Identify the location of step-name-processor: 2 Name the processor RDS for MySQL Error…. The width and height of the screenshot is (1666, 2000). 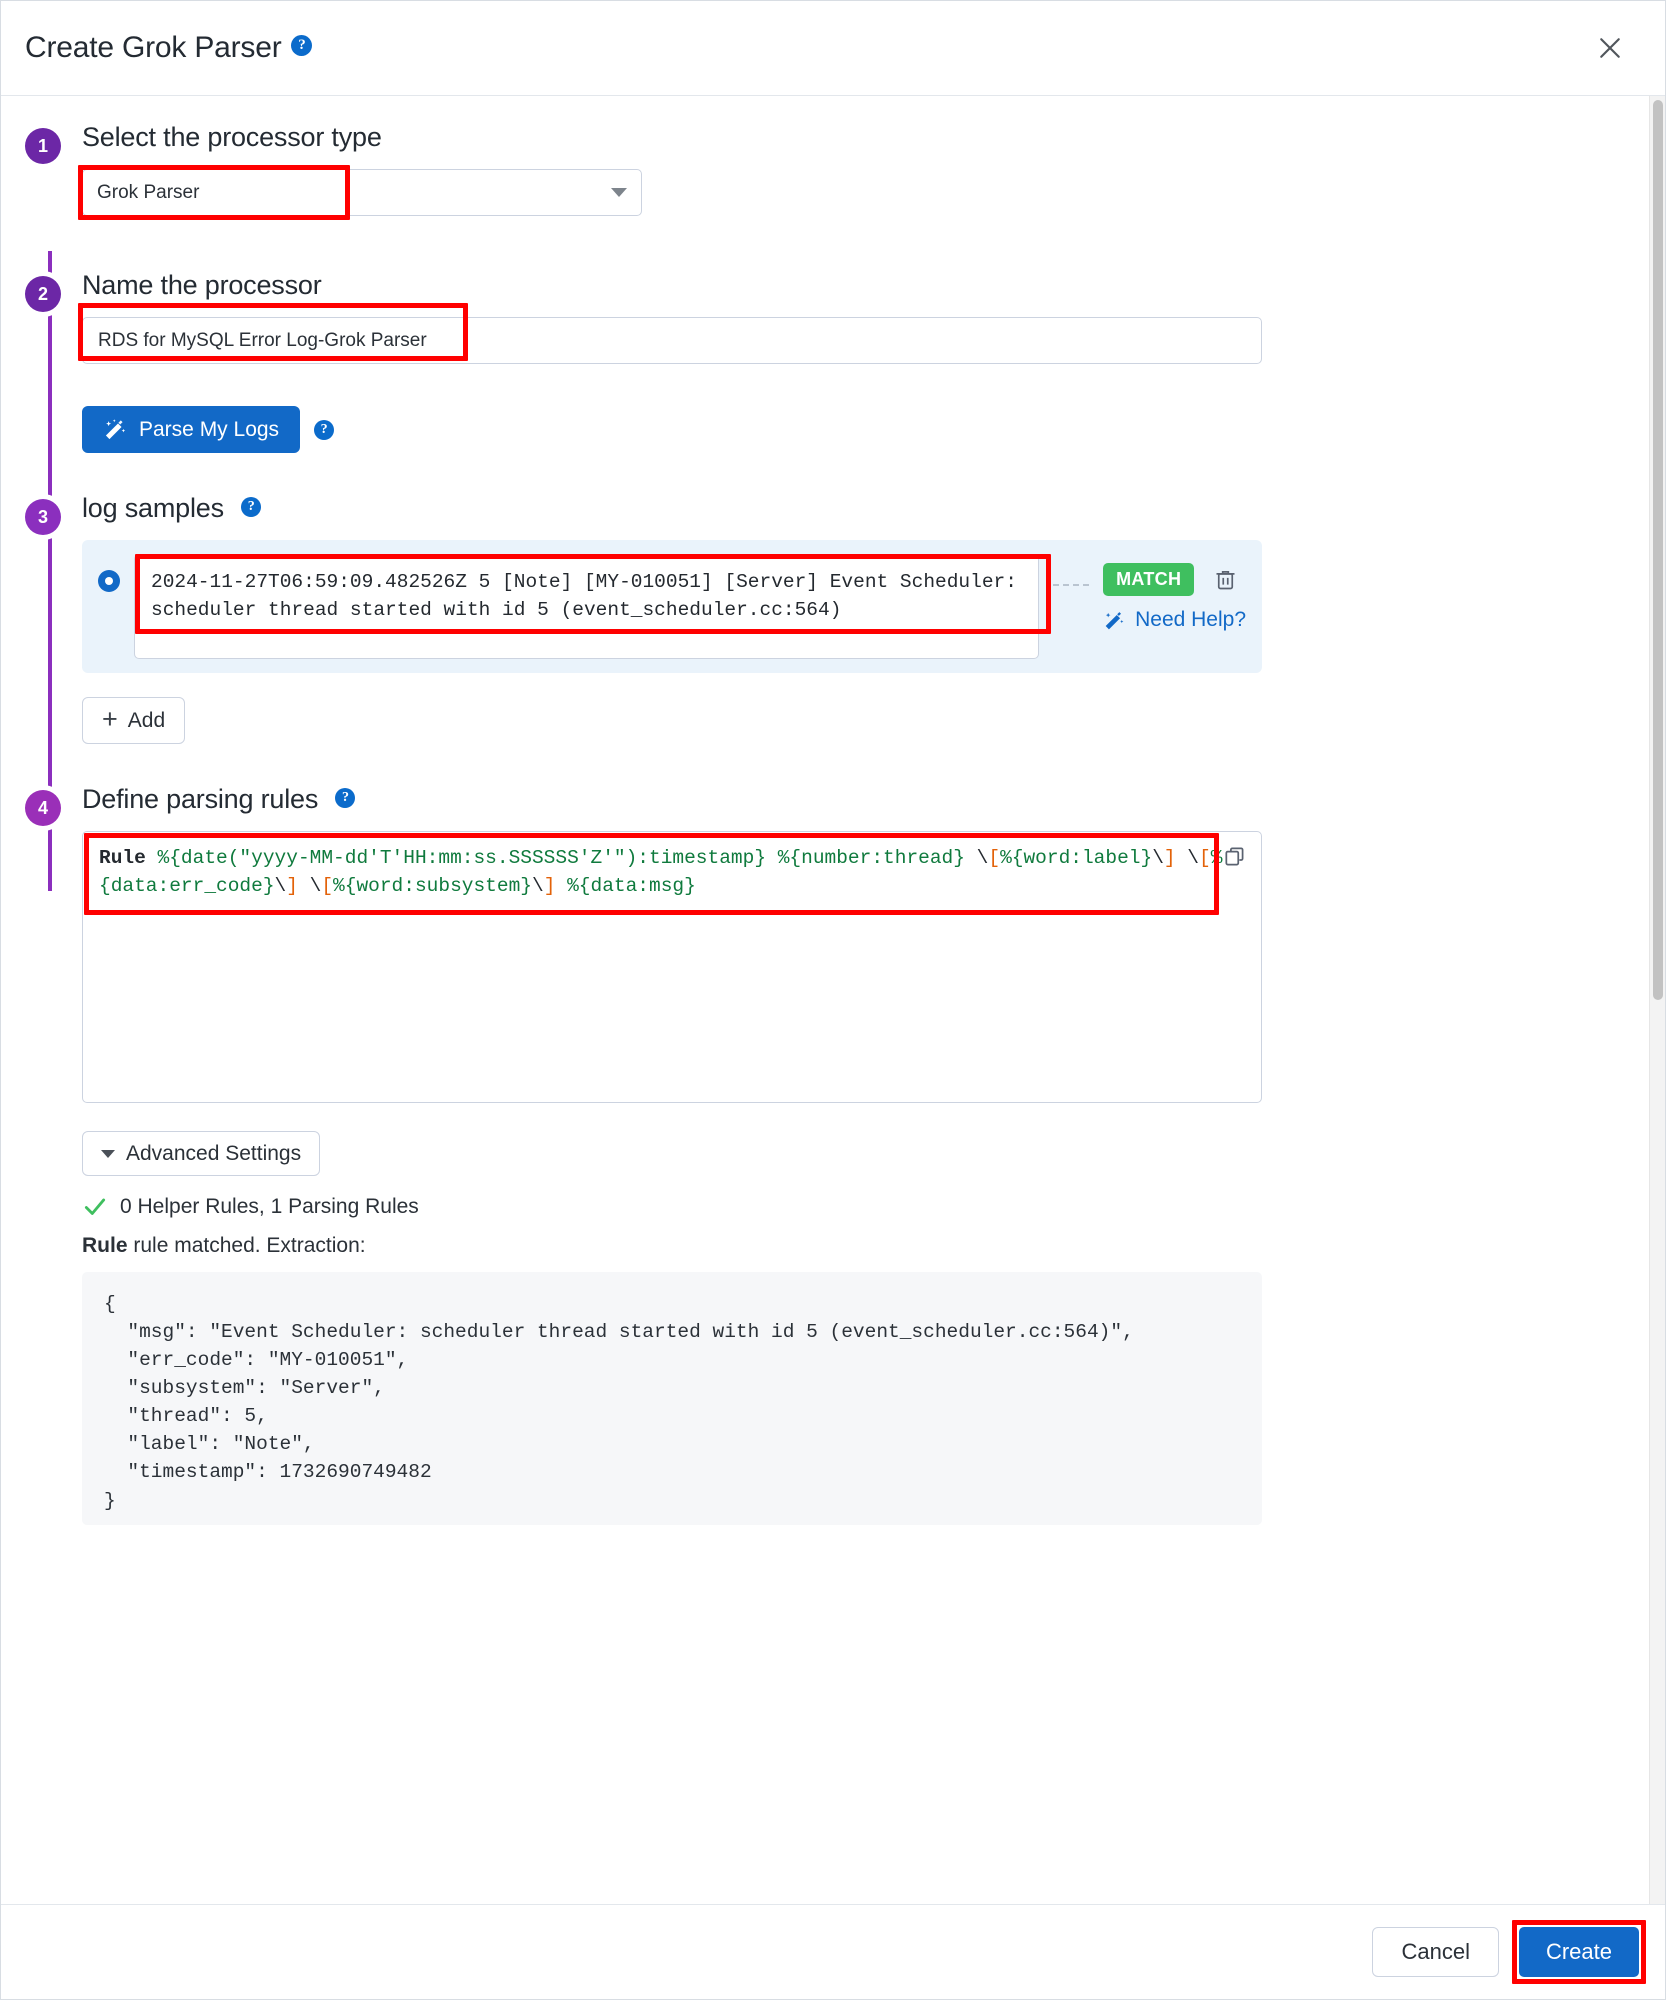
(823, 361).